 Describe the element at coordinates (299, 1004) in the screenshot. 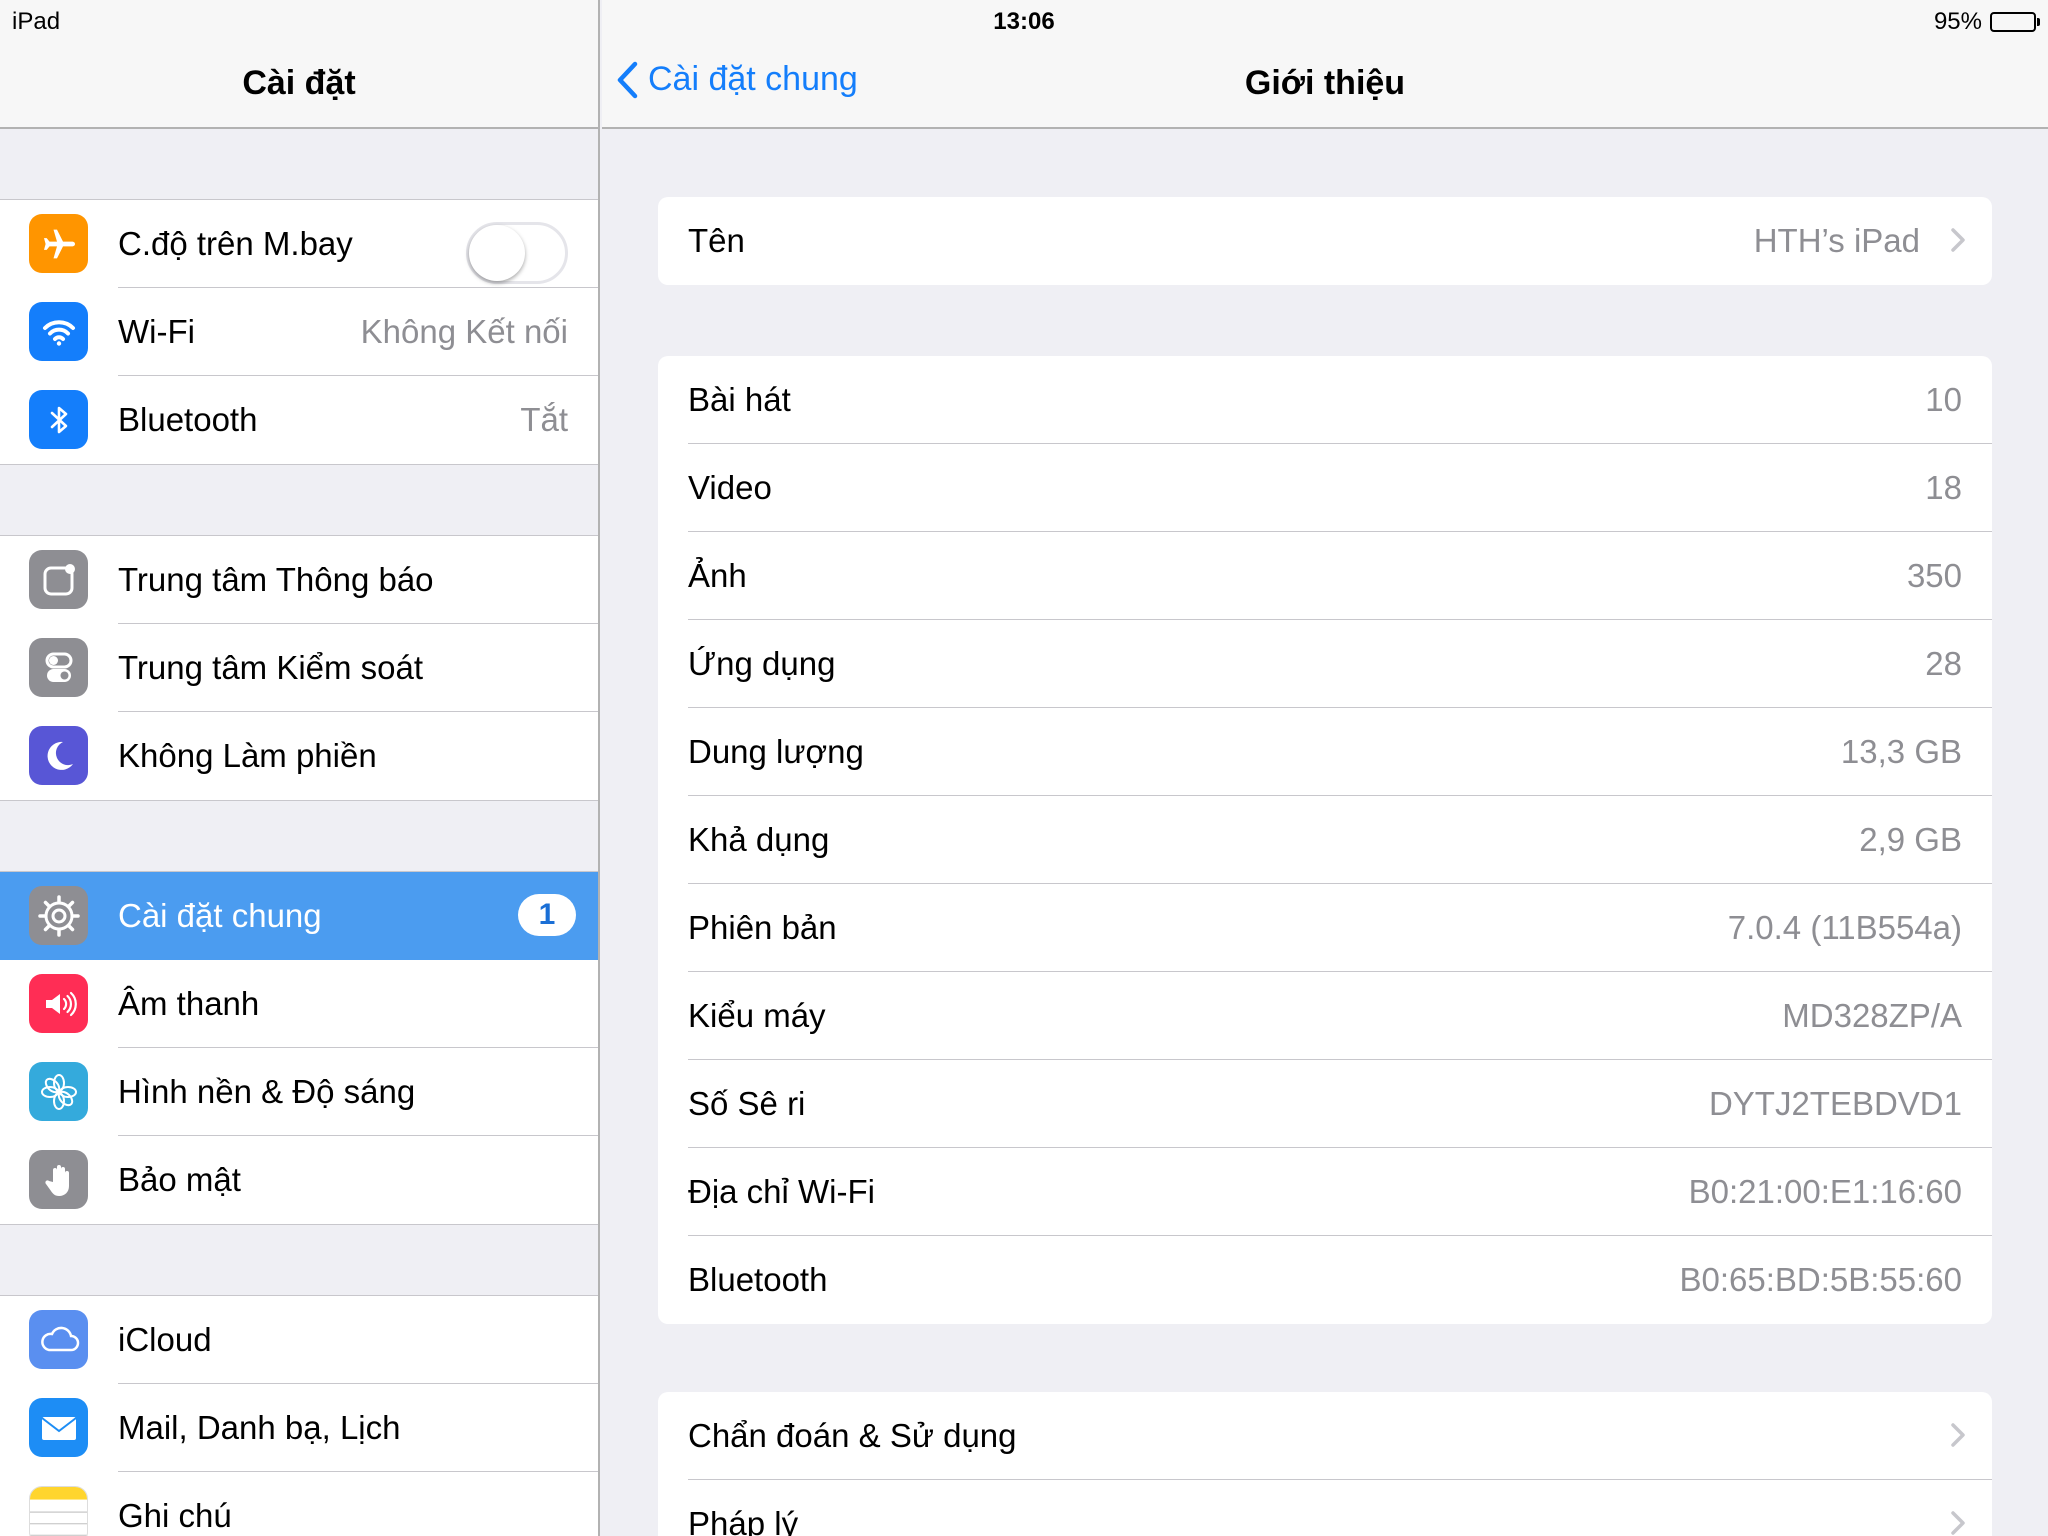

I see `sidebar-item-speaker: Âm thanh` at that location.